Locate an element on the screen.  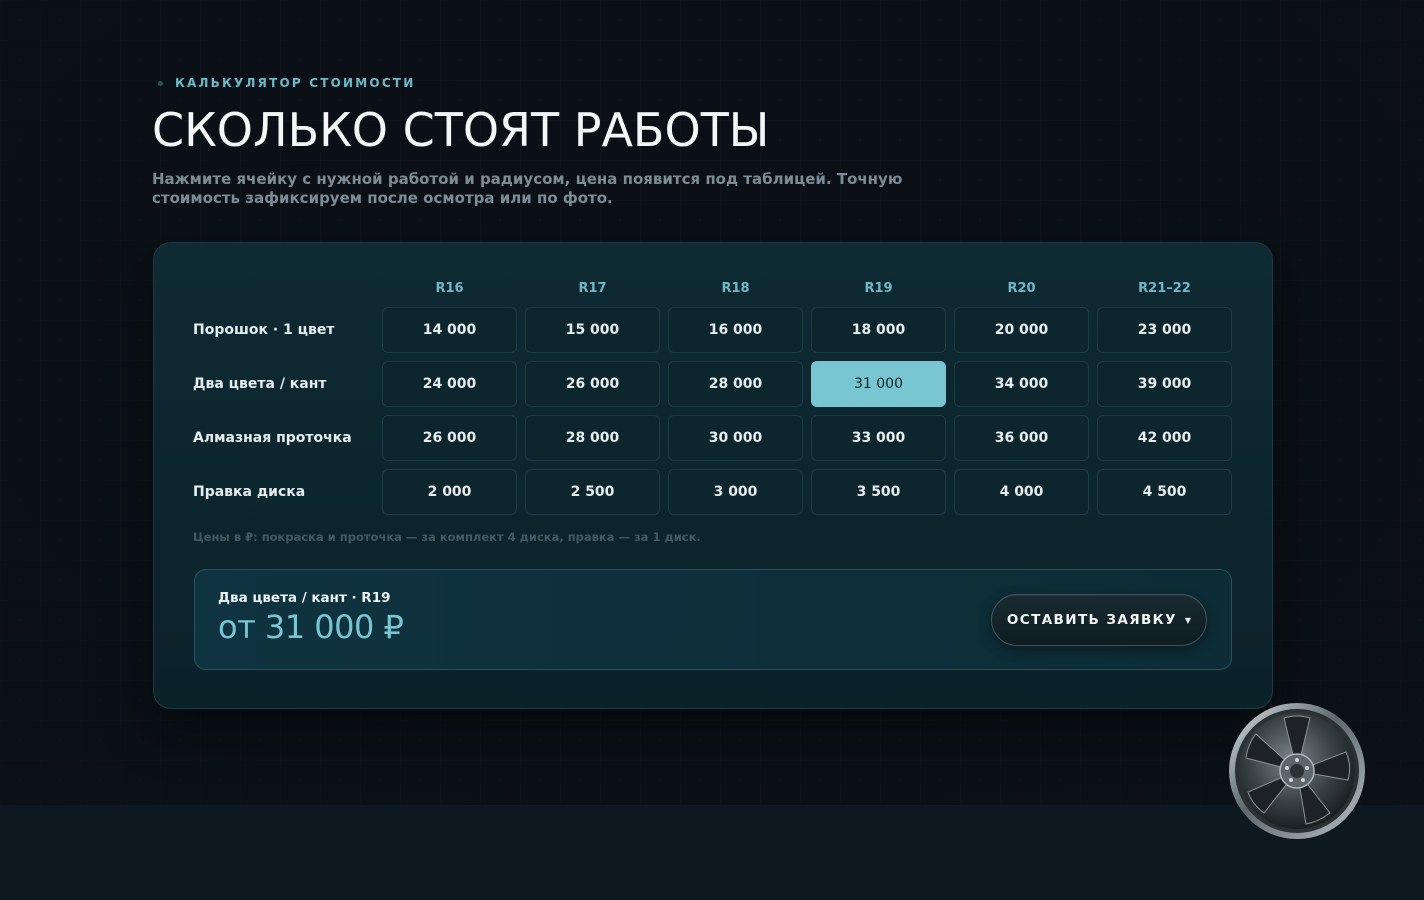
column-header: R19 is located at coordinates (878, 288).